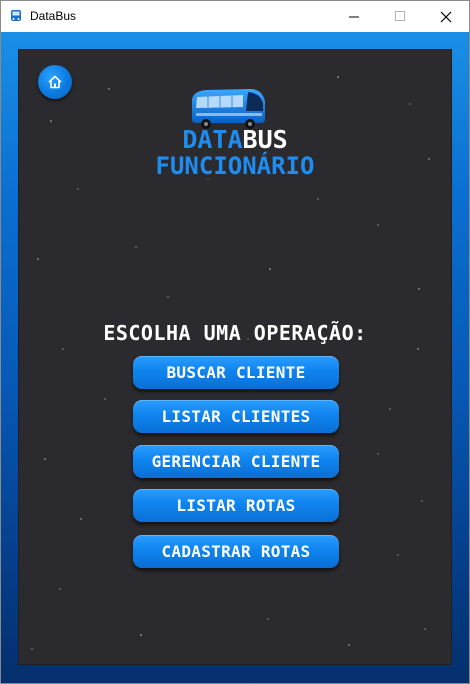  What do you see at coordinates (235, 16) in the screenshot?
I see `title-bar: DataBus` at bounding box center [235, 16].